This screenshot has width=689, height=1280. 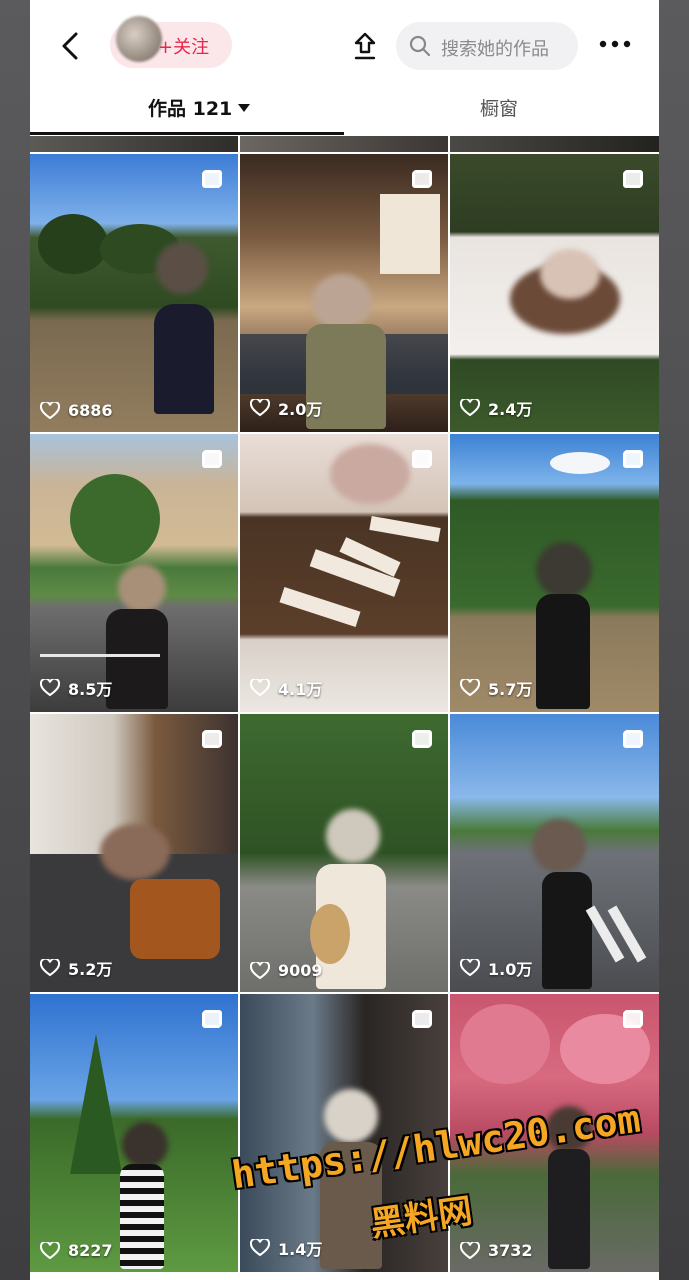 I want to click on background-right, so click(x=674, y=640).